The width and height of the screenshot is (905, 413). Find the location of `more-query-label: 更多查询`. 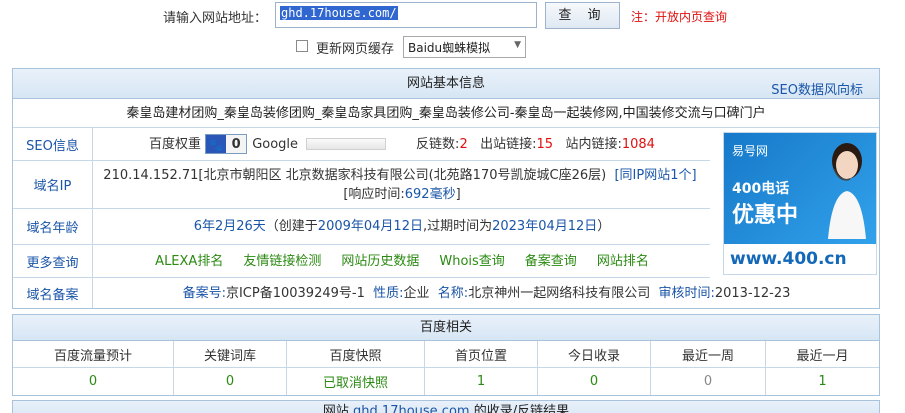

more-query-label: 更多查询 is located at coordinates (53, 261).